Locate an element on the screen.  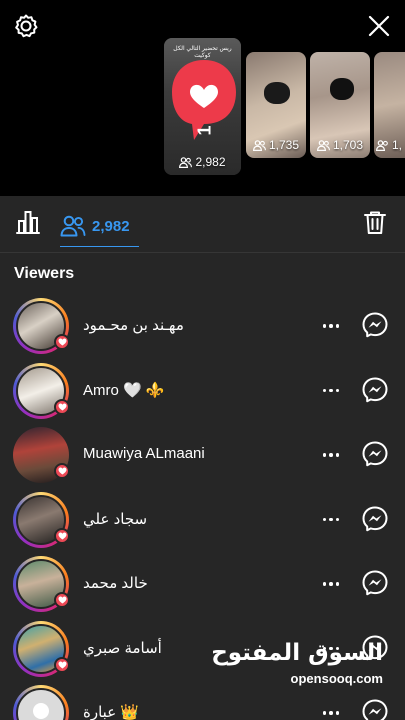
watermark-english: opensooq.com is located at coordinates (336, 678).